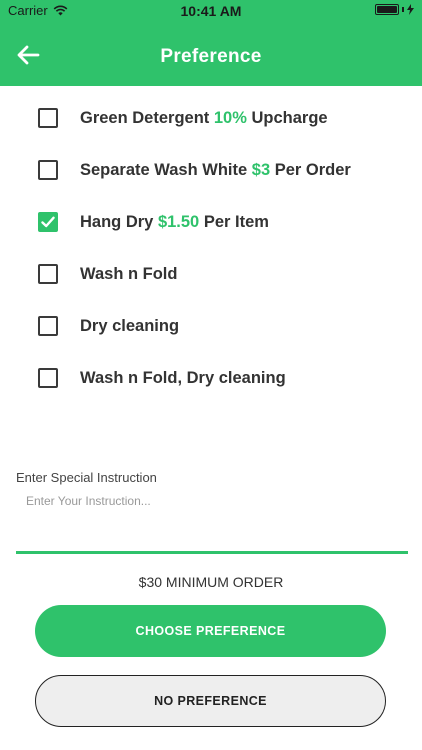  I want to click on preference-option: Separate Wash White $3 Per Order, so click(194, 170).